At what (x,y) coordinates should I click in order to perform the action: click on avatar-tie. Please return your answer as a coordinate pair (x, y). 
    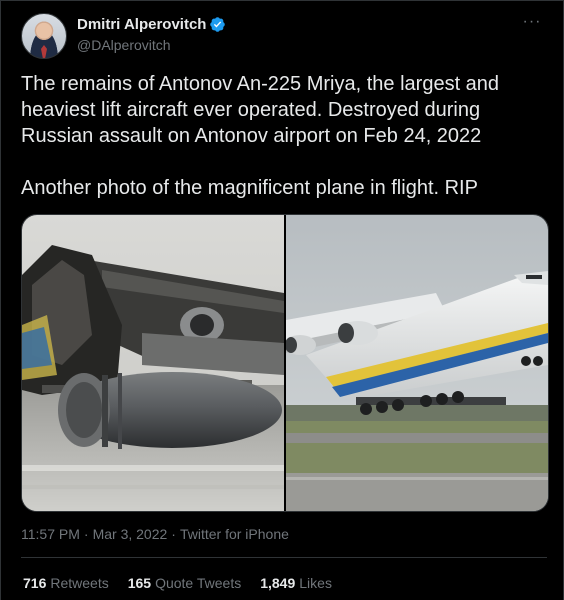
    Looking at the image, I should click on (44, 51).